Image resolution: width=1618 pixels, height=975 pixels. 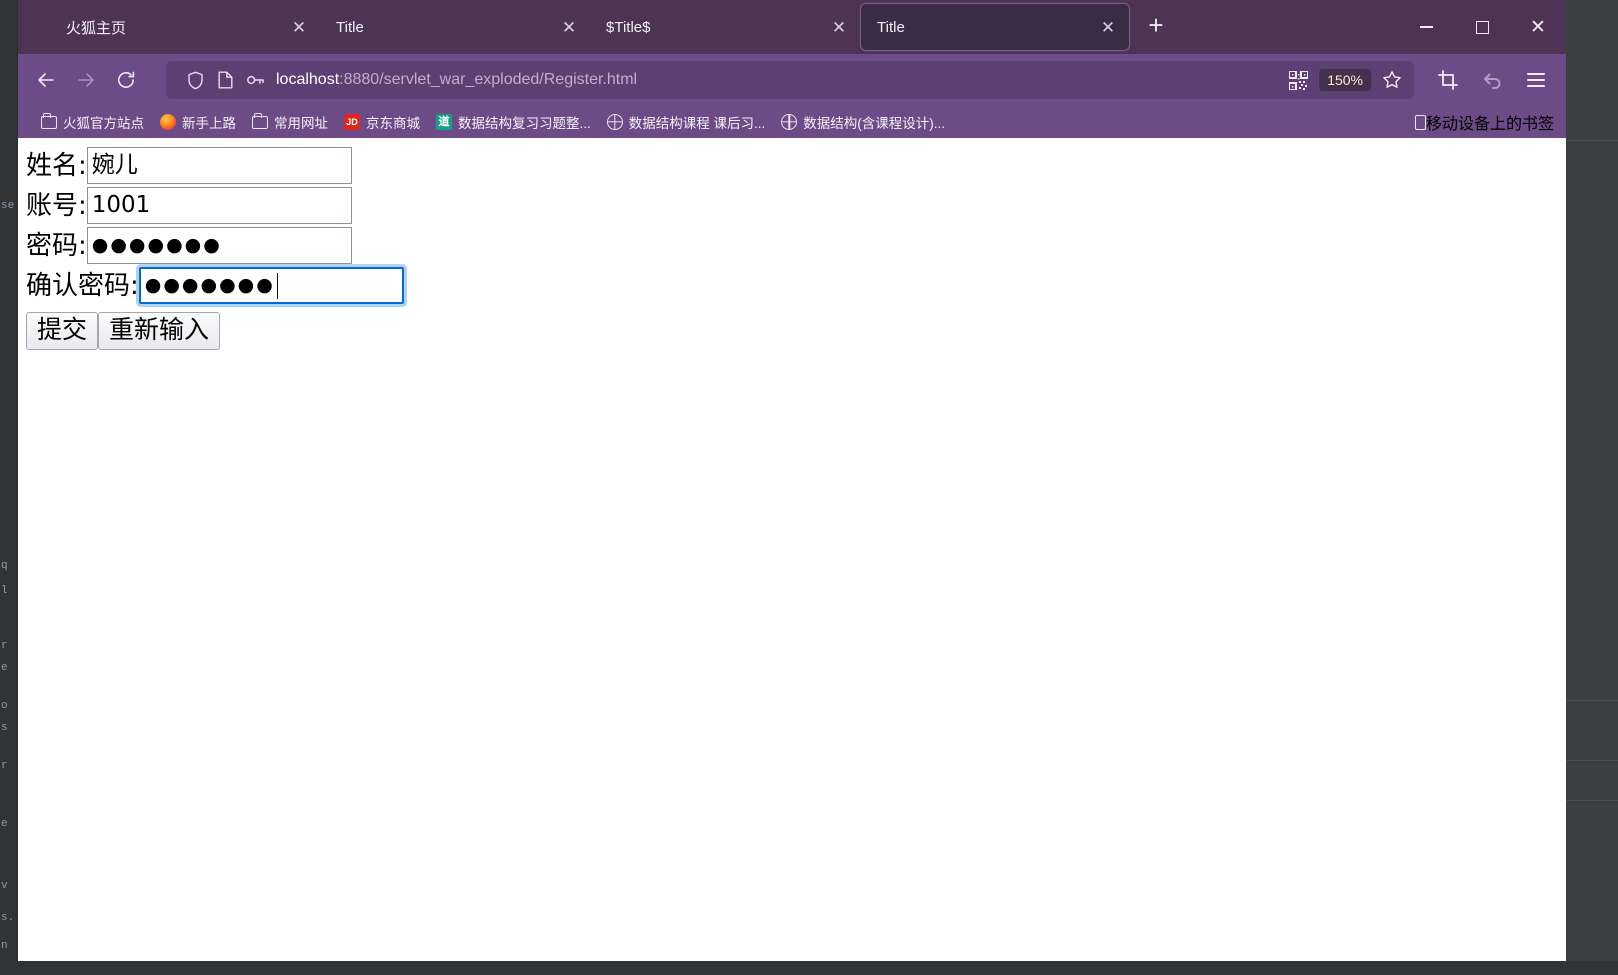 I want to click on tab-title: 火狐主页, so click(x=96, y=28).